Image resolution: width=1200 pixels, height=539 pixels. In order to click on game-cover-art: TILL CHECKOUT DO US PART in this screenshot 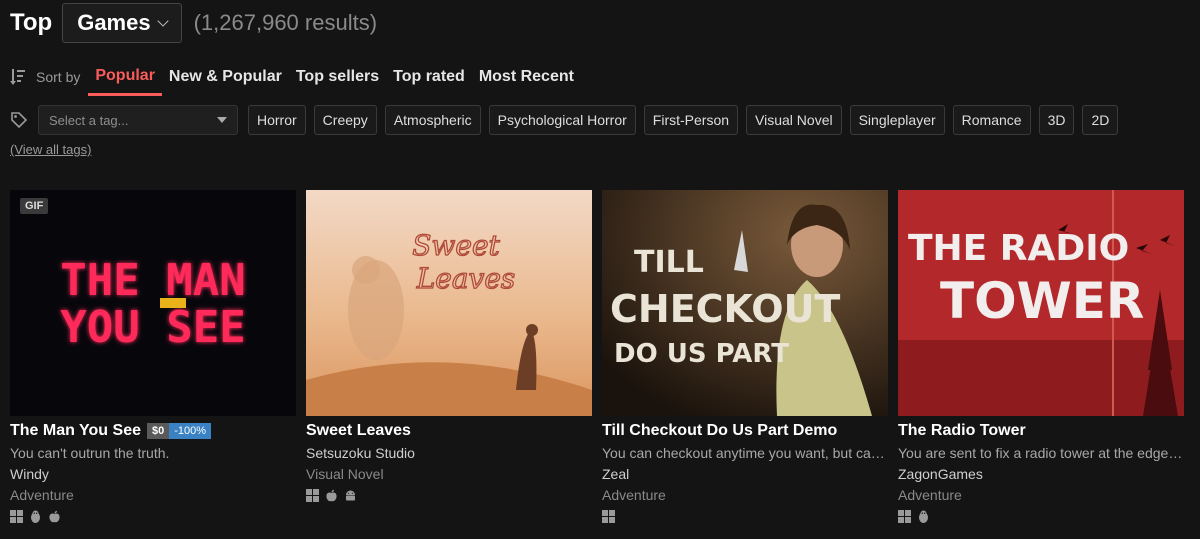, I will do `click(745, 303)`.